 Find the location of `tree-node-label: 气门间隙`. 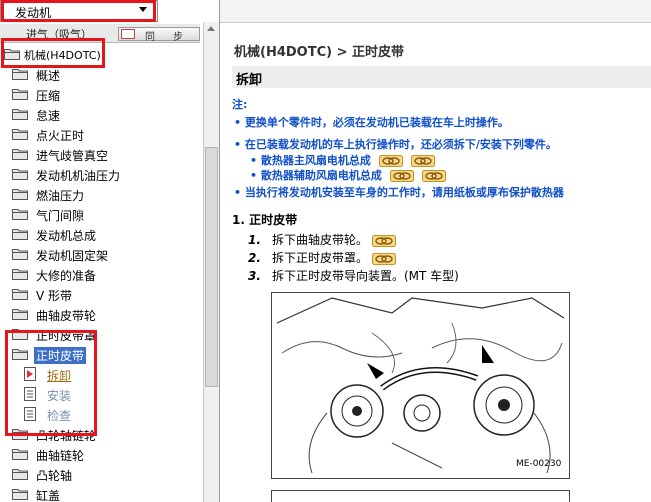

tree-node-label: 气门间隙 is located at coordinates (60, 216).